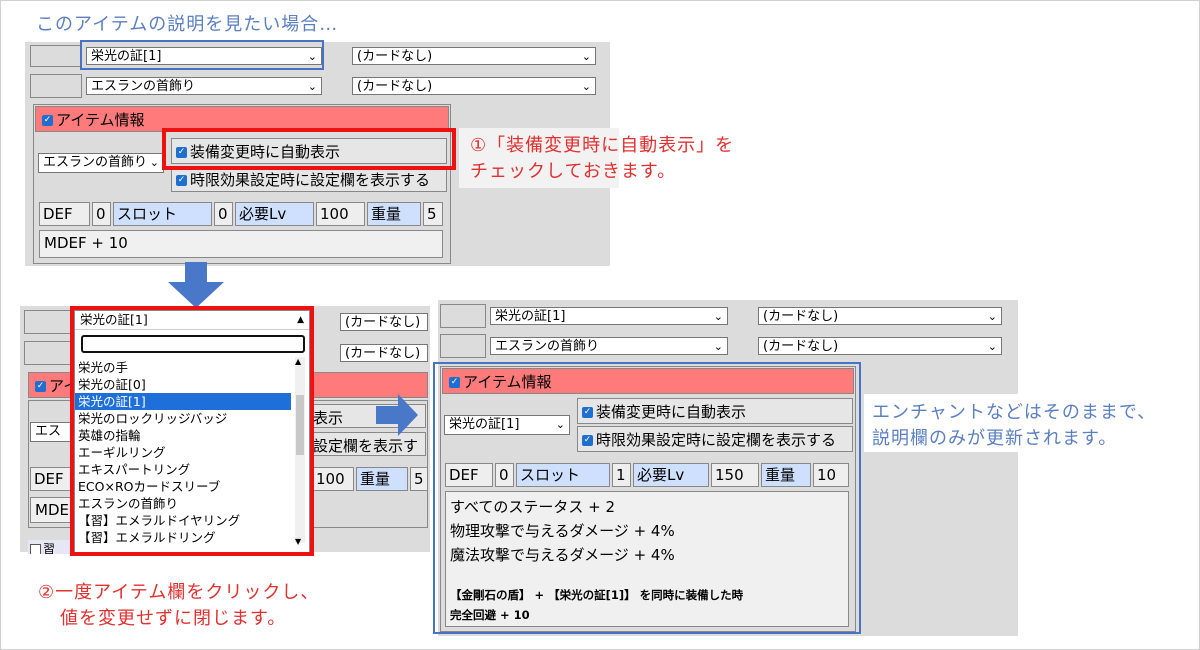 The width and height of the screenshot is (1200, 650). What do you see at coordinates (101, 163) in the screenshot?
I see `item-info-dropdown: エスランの首飾り ⌄` at bounding box center [101, 163].